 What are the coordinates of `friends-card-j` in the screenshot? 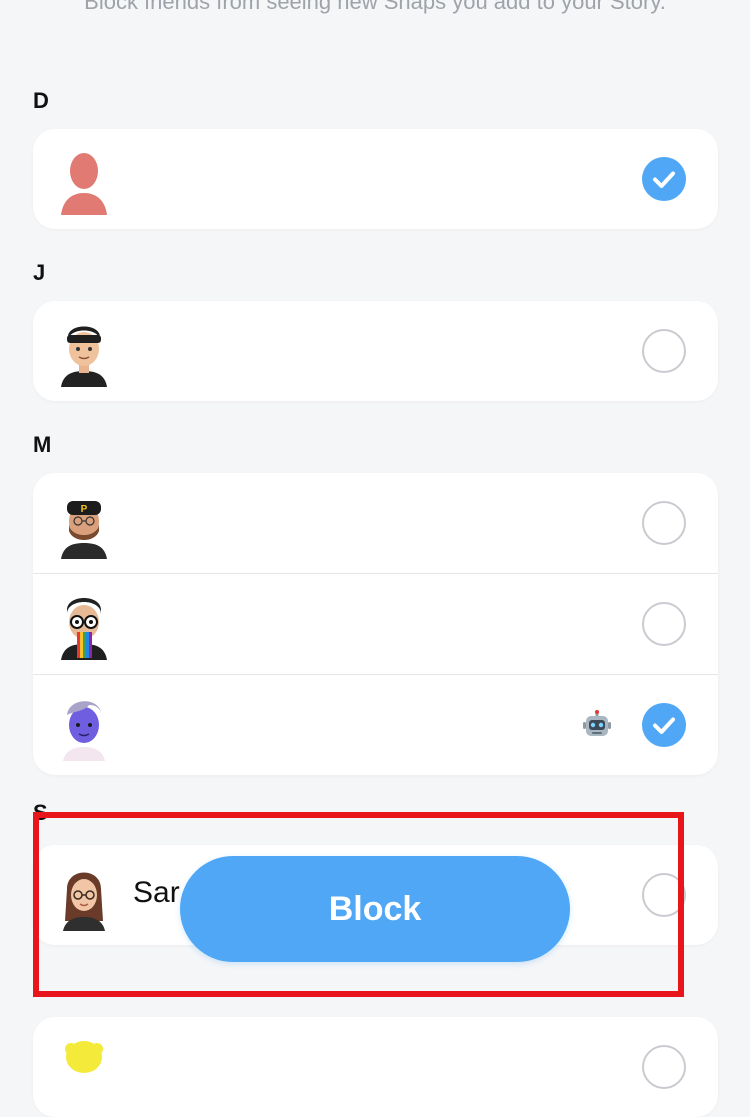 It's located at (375, 351).